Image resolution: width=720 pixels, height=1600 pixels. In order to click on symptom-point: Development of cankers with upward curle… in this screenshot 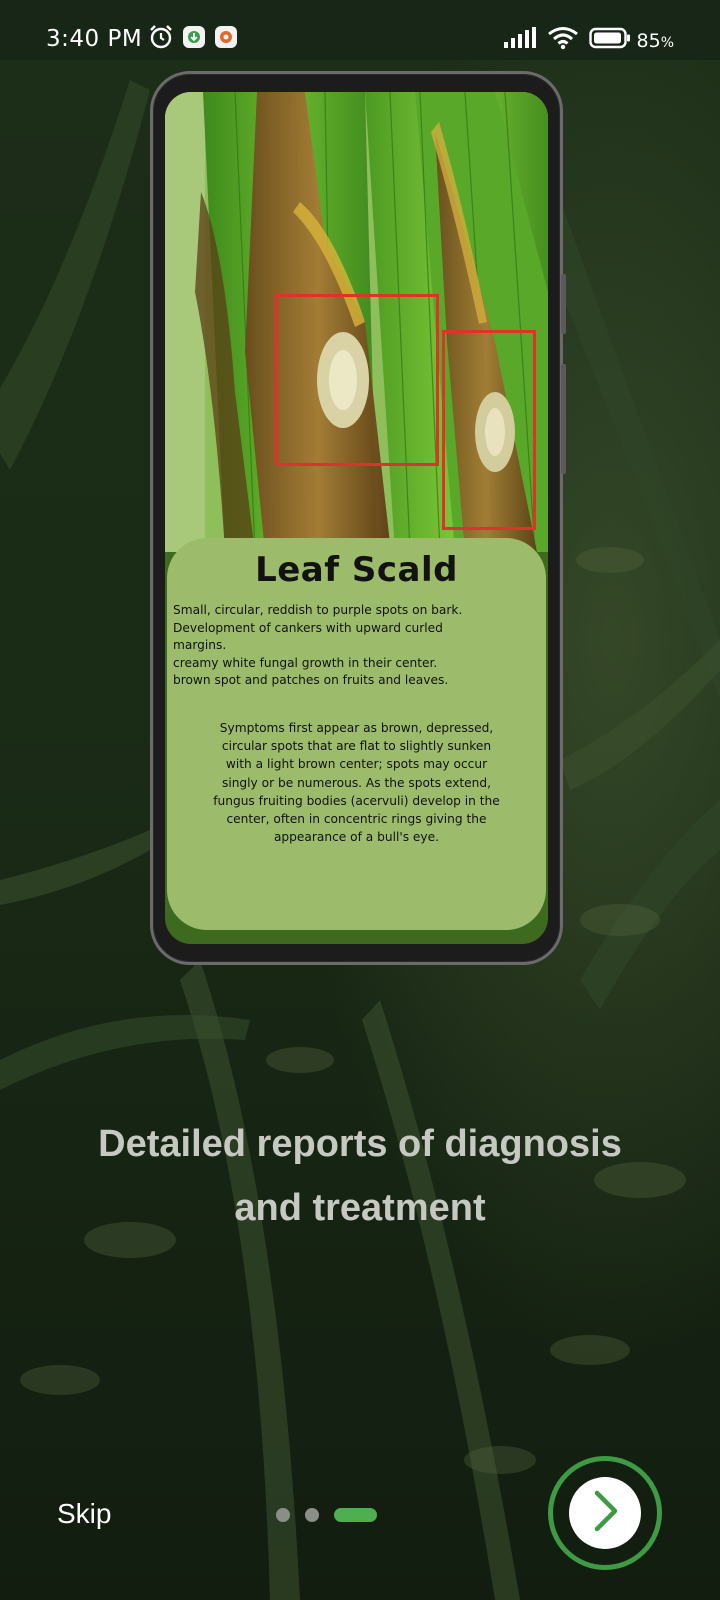, I will do `click(308, 627)`.